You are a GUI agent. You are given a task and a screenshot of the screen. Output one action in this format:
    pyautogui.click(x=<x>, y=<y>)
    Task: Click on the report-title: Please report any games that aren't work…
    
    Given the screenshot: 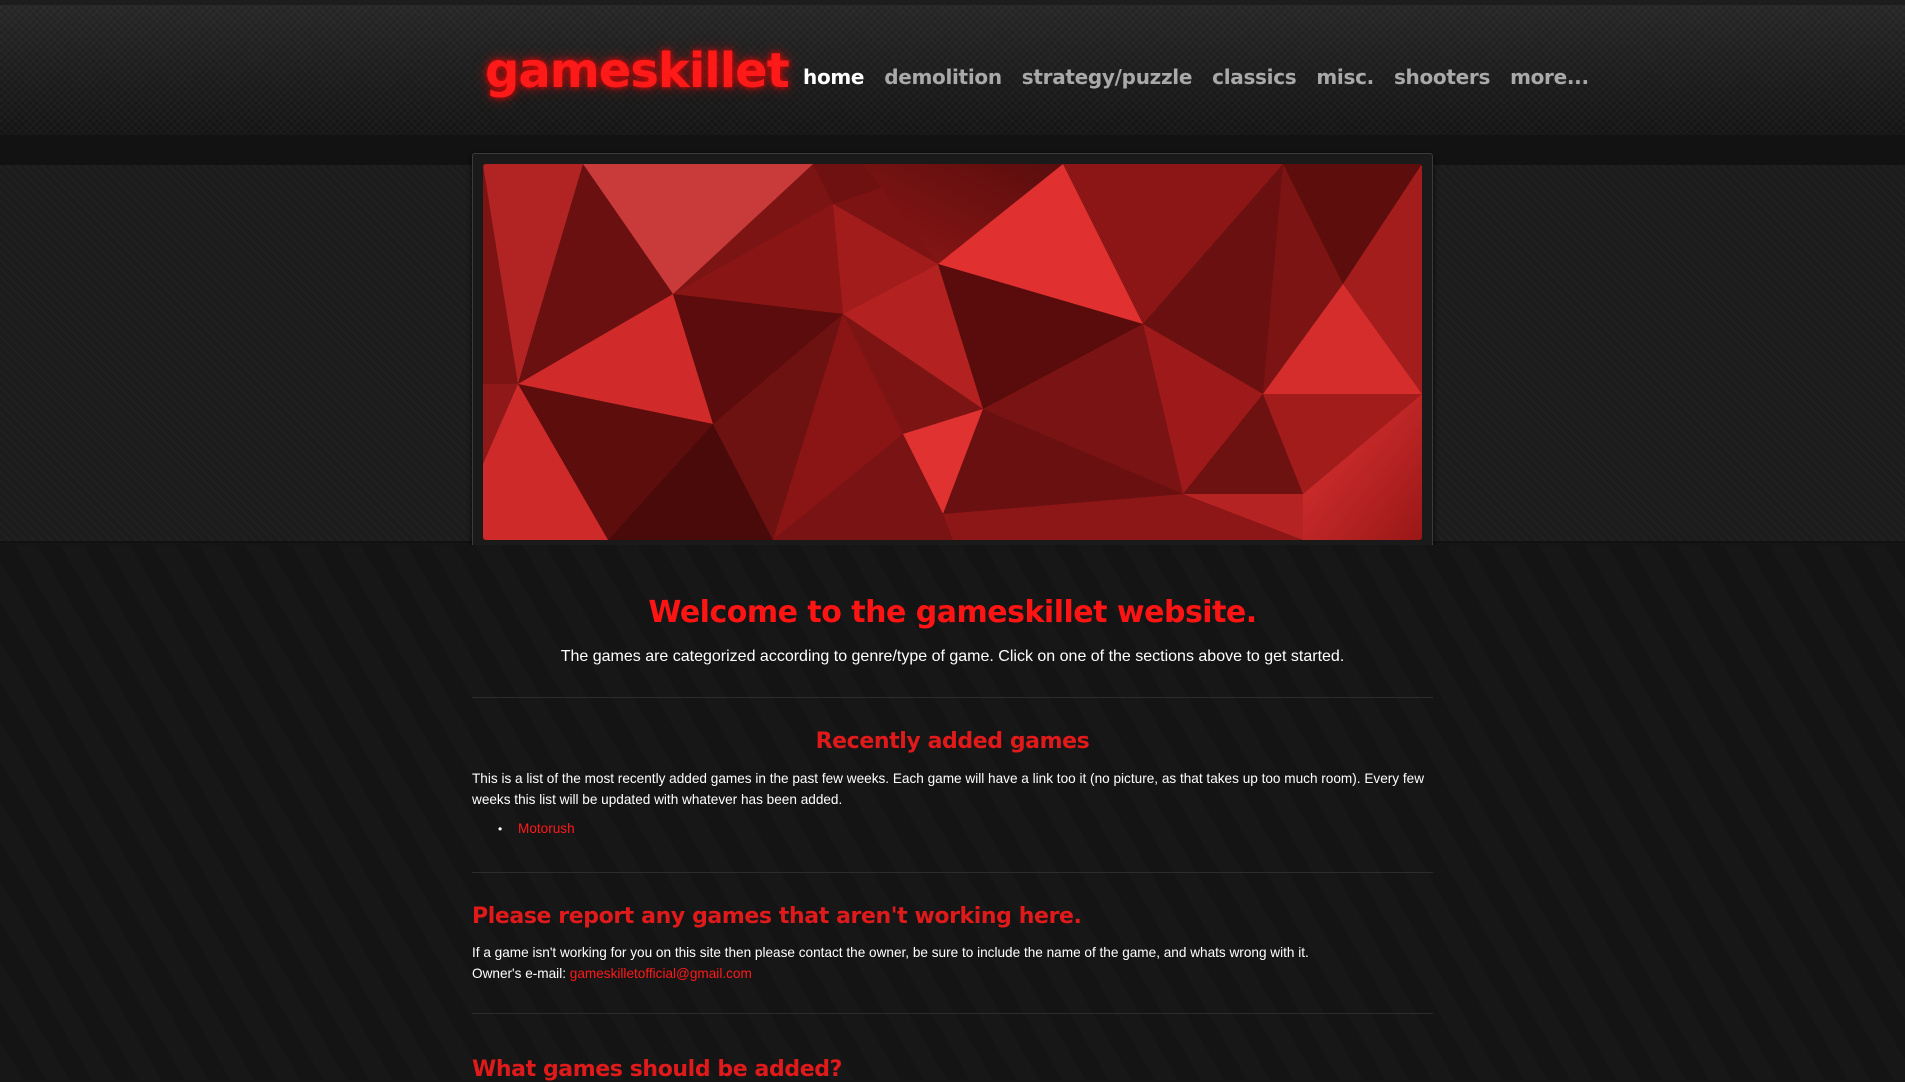 What is the action you would take?
    pyautogui.click(x=777, y=916)
    